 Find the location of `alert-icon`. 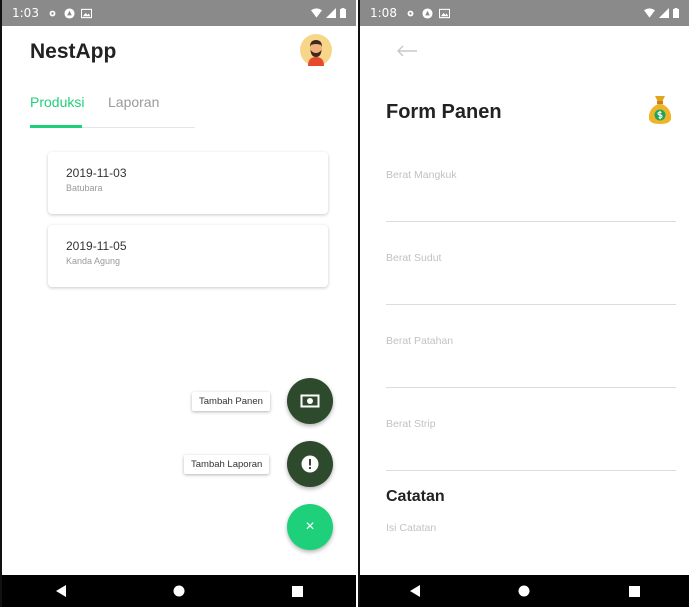

alert-icon is located at coordinates (310, 464).